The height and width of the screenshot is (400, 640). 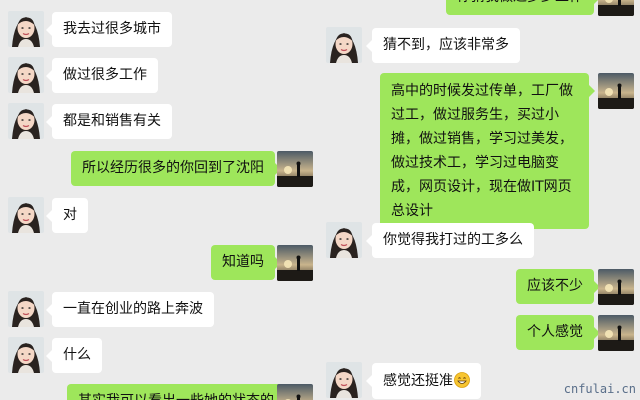 I want to click on watermark-text: cnfulai.cn, so click(x=599, y=389).